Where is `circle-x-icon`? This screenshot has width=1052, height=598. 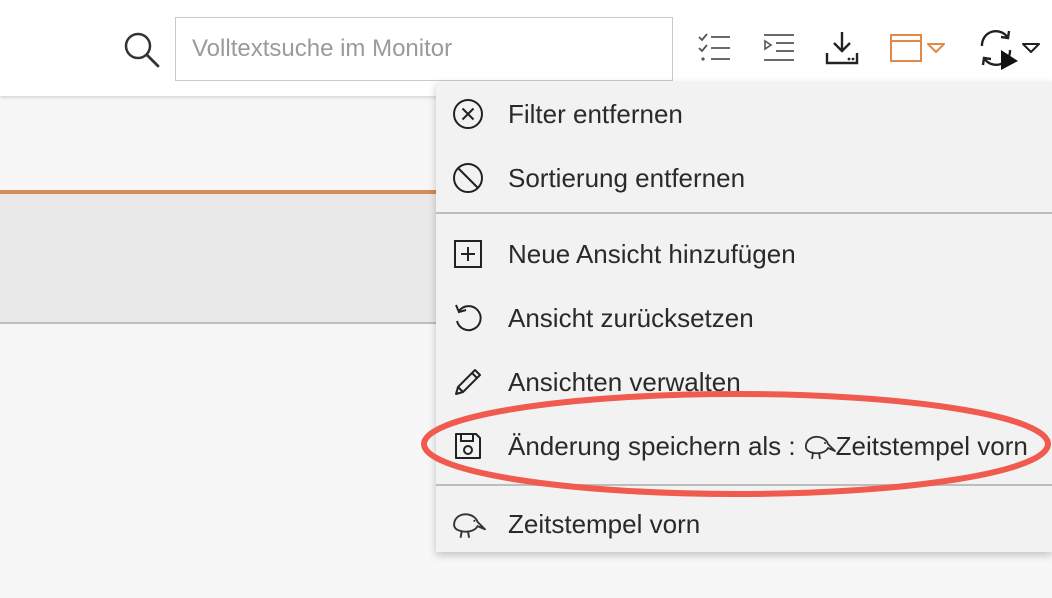
circle-x-icon is located at coordinates (468, 114).